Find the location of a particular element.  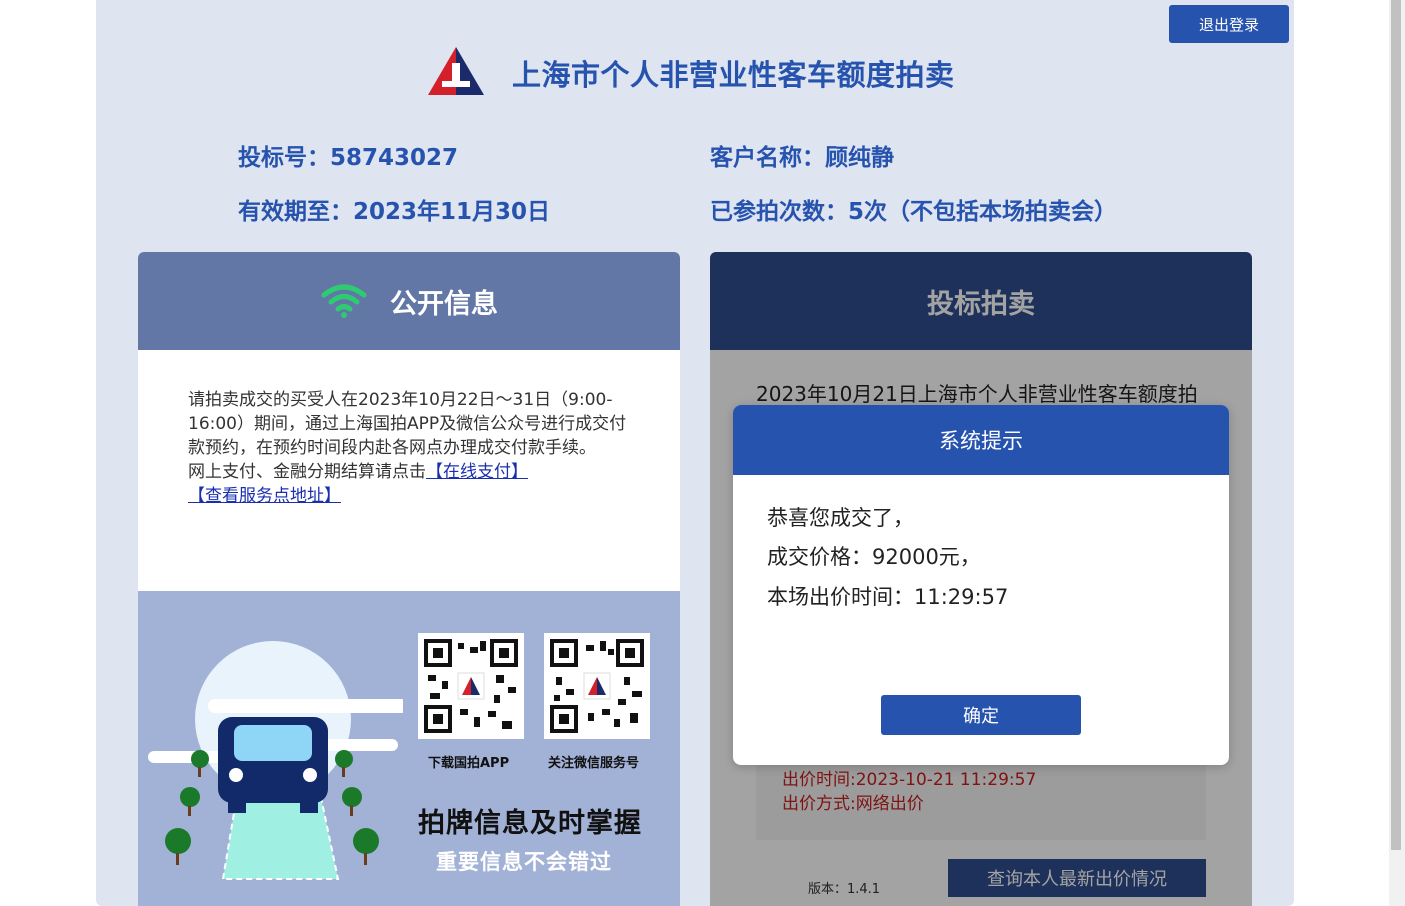

site-title: 上海市个人非营业性客车额度拍卖 is located at coordinates (733, 75).